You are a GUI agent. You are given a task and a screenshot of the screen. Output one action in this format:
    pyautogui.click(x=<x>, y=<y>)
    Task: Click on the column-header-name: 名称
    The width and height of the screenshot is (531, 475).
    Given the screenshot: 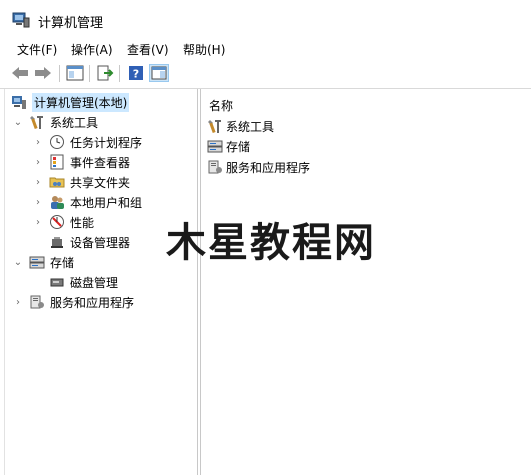 What is the action you would take?
    pyautogui.click(x=221, y=105)
    